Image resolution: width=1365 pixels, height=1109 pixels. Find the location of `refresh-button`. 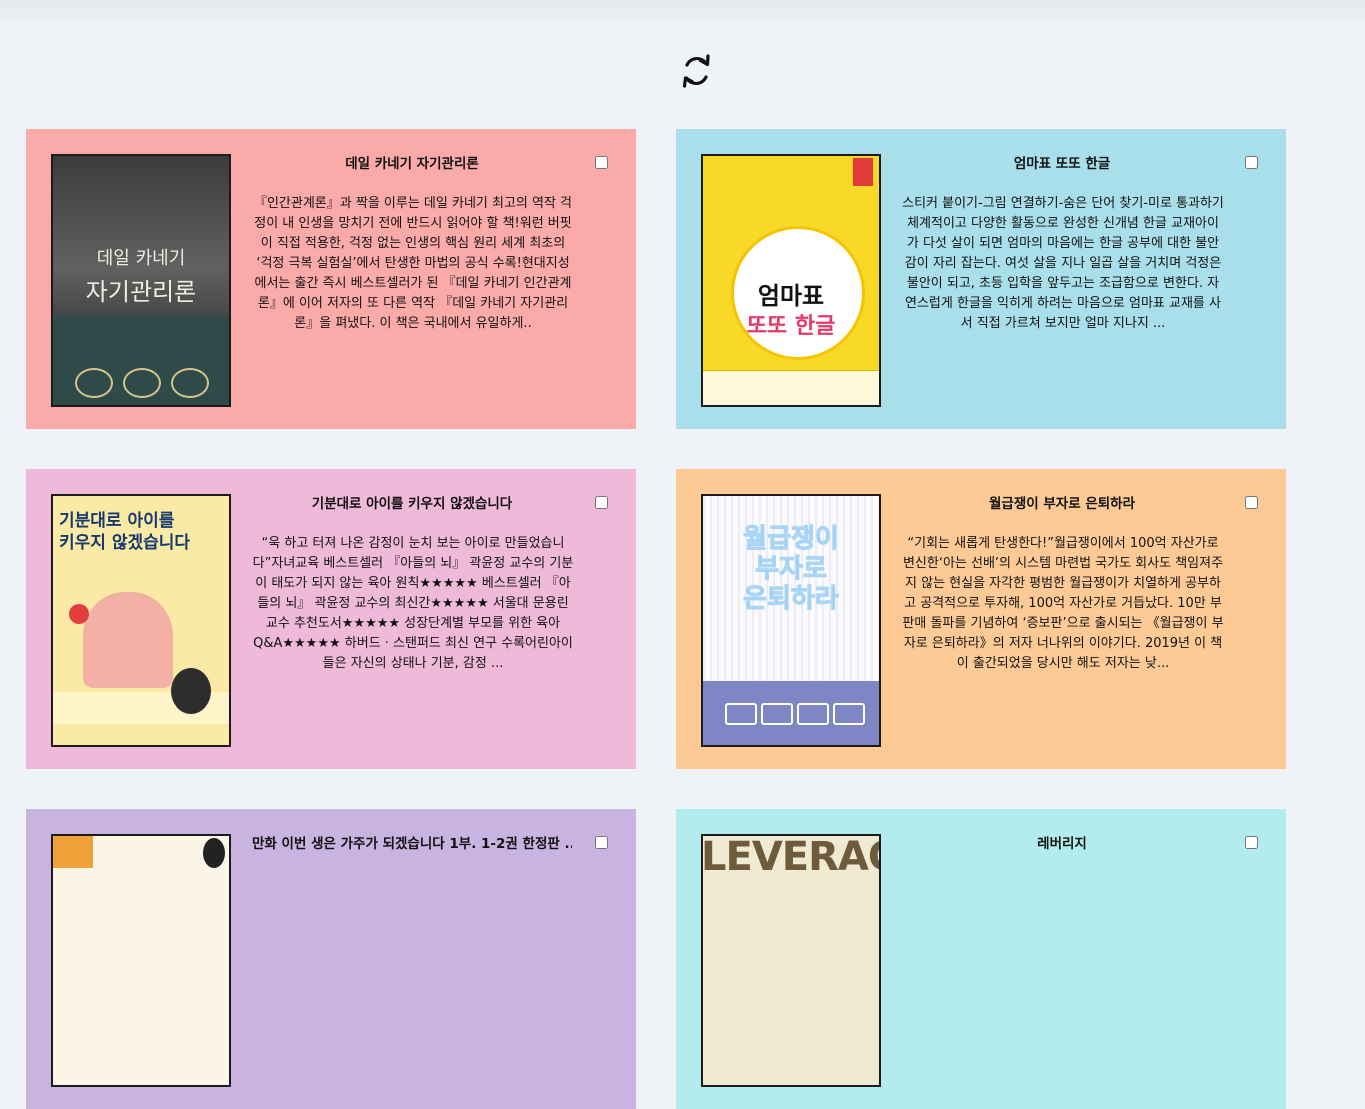

refresh-button is located at coordinates (696, 71).